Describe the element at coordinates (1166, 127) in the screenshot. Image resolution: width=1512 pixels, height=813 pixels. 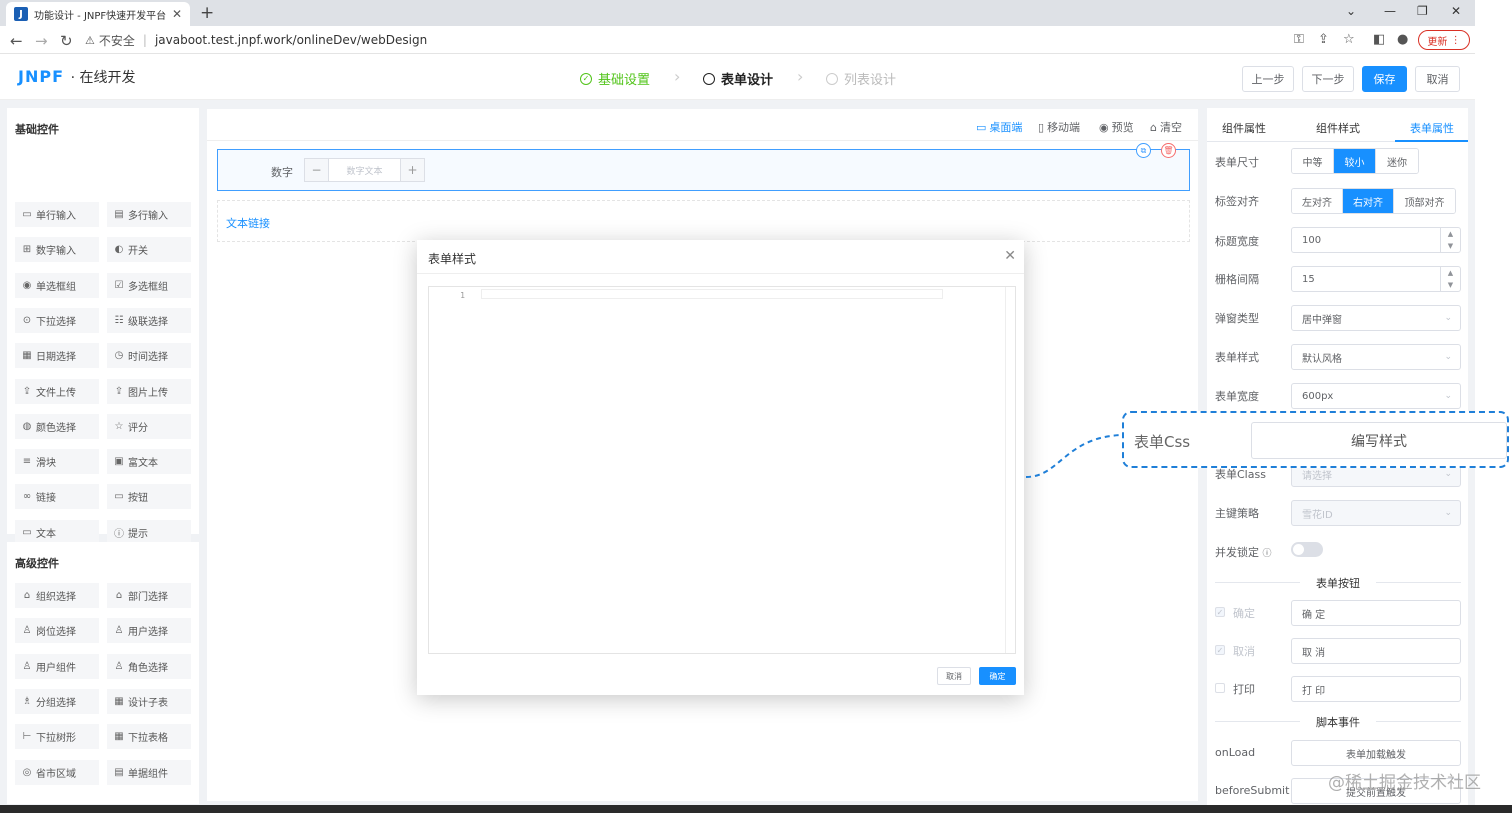
I see `clear-button: ⌂ 清空` at that location.